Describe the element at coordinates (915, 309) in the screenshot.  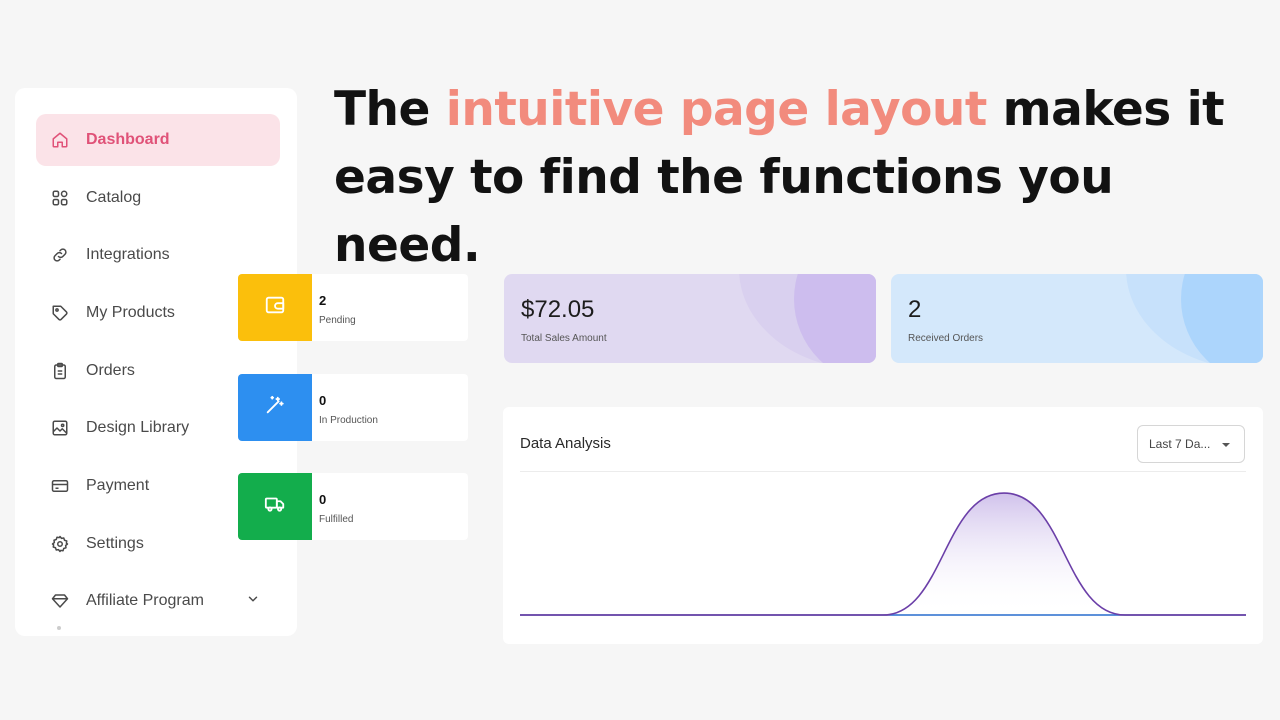
I see `stat-value: 2` at that location.